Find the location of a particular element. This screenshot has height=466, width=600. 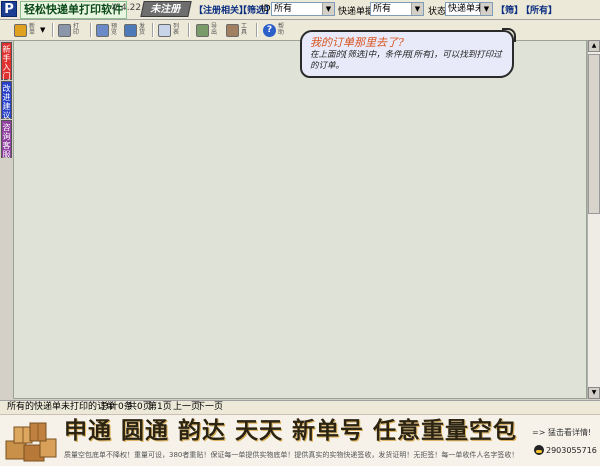

hint-note: 我的订单那里去了? 在上面的[筛选]中，条件用[所有]，可以找到打印过的订单。 is located at coordinates (408, 53).